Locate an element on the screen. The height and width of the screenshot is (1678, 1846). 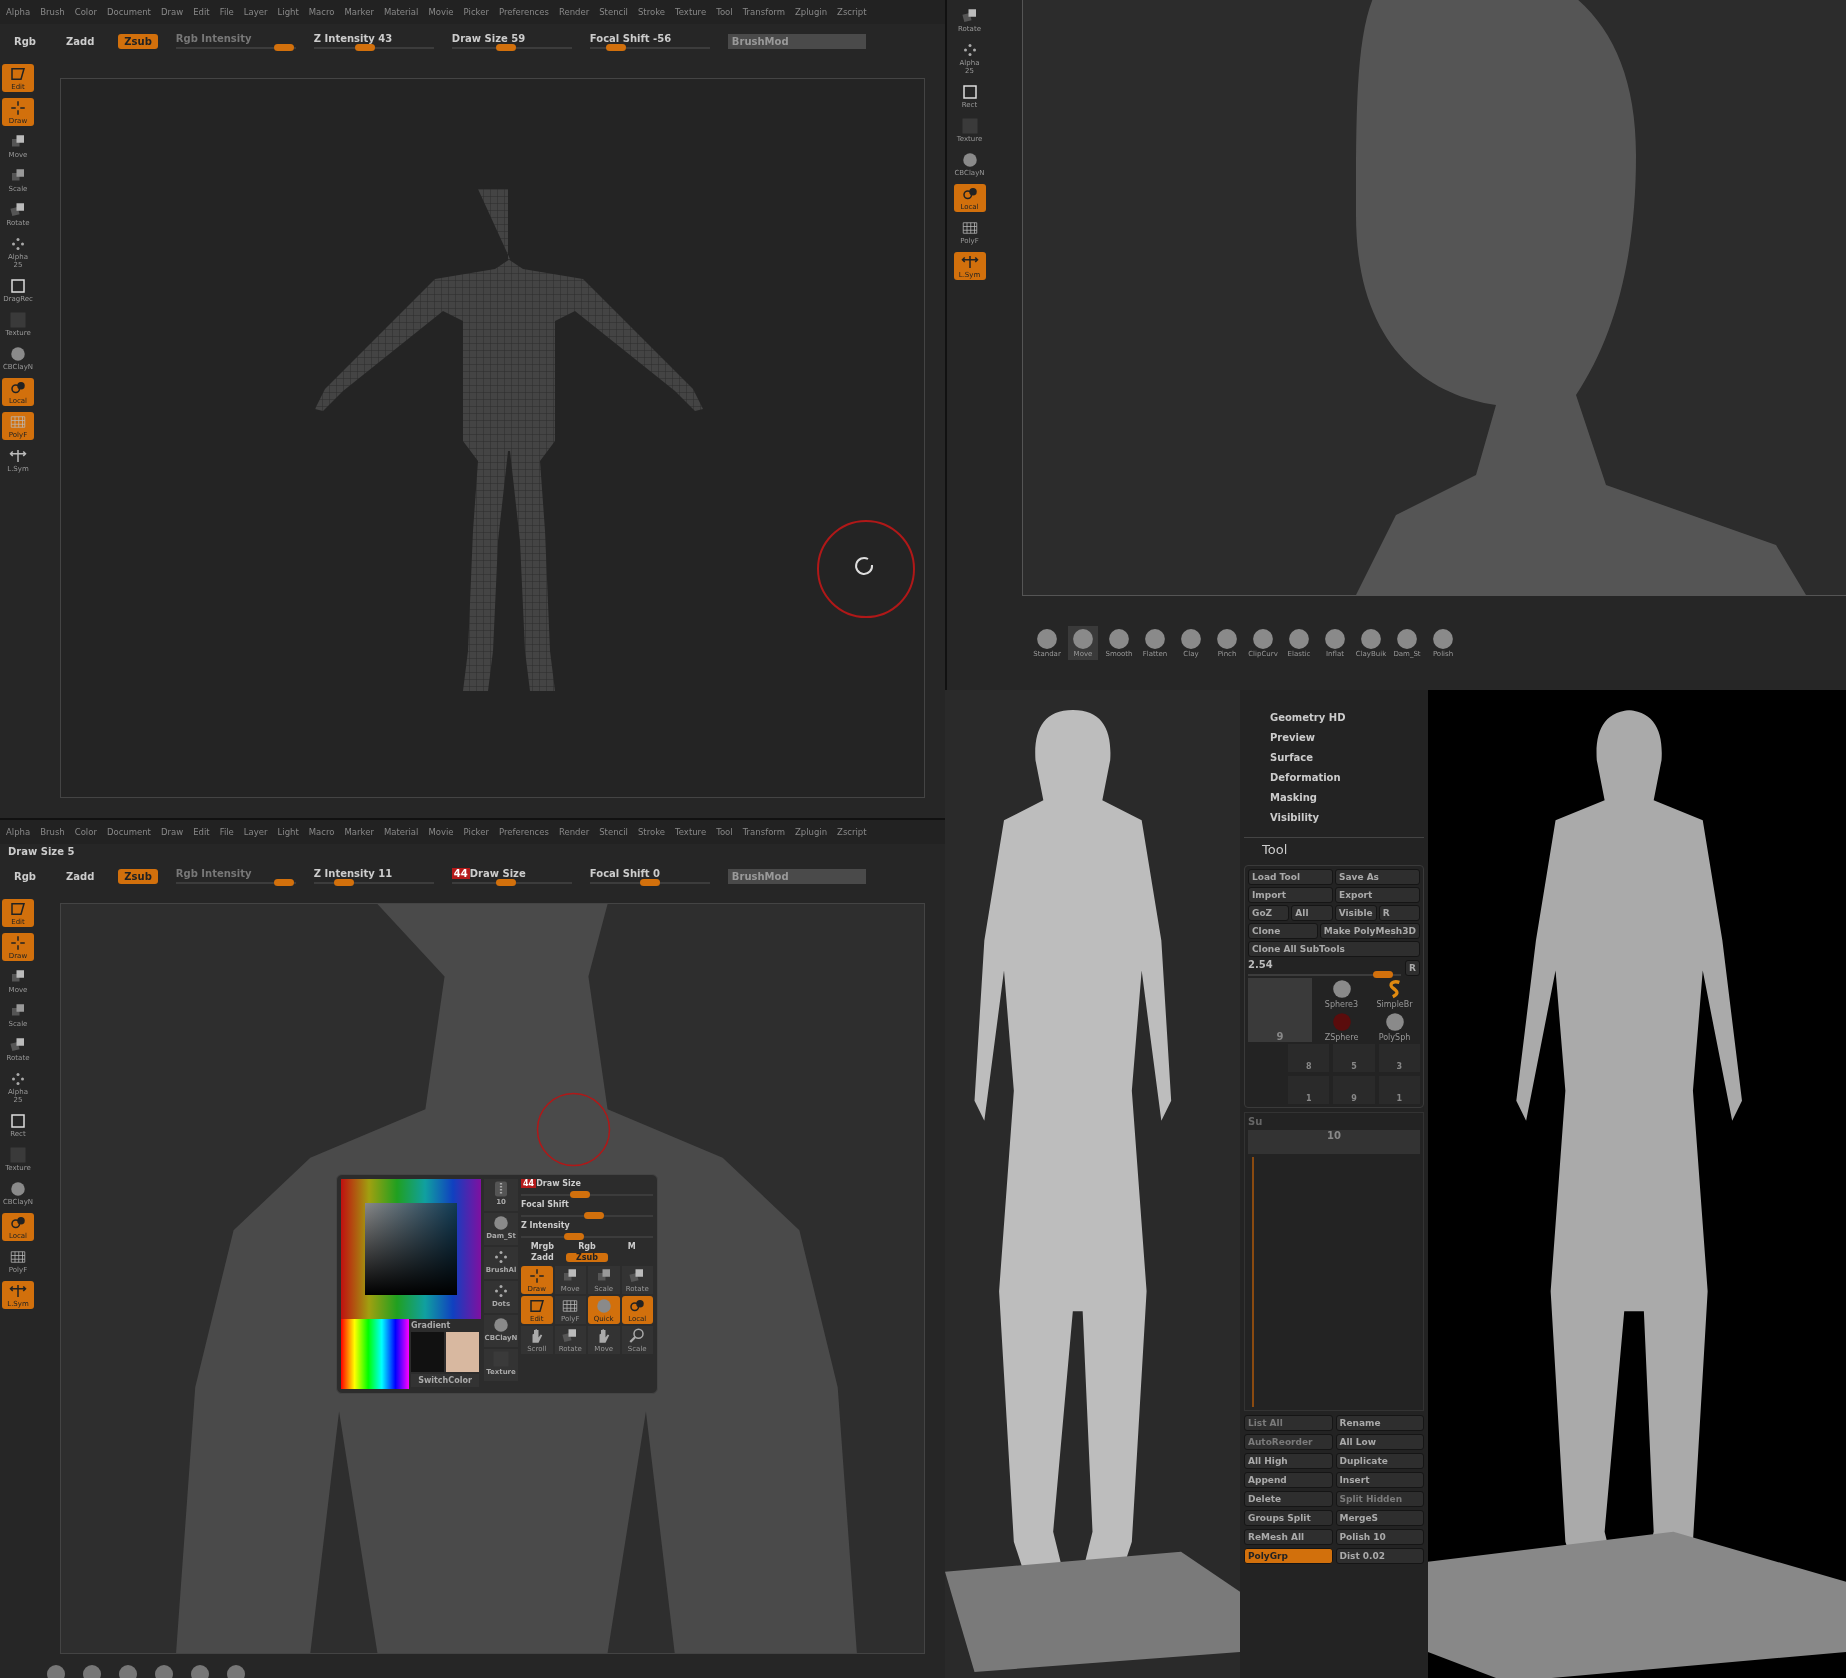
subtool-item: 10 is located at coordinates (1334, 1142).